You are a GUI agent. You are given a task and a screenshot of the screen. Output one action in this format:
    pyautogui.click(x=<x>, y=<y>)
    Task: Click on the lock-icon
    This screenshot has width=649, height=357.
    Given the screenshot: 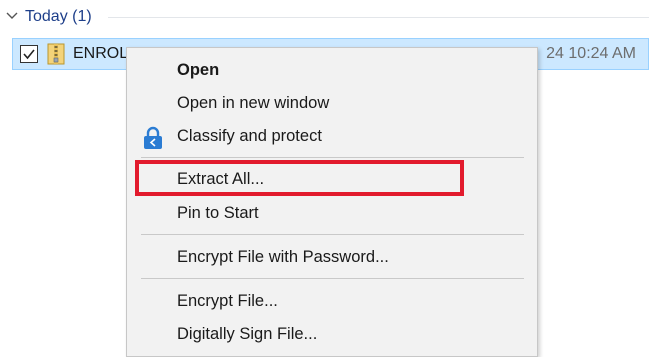 What is the action you would take?
    pyautogui.click(x=153, y=137)
    